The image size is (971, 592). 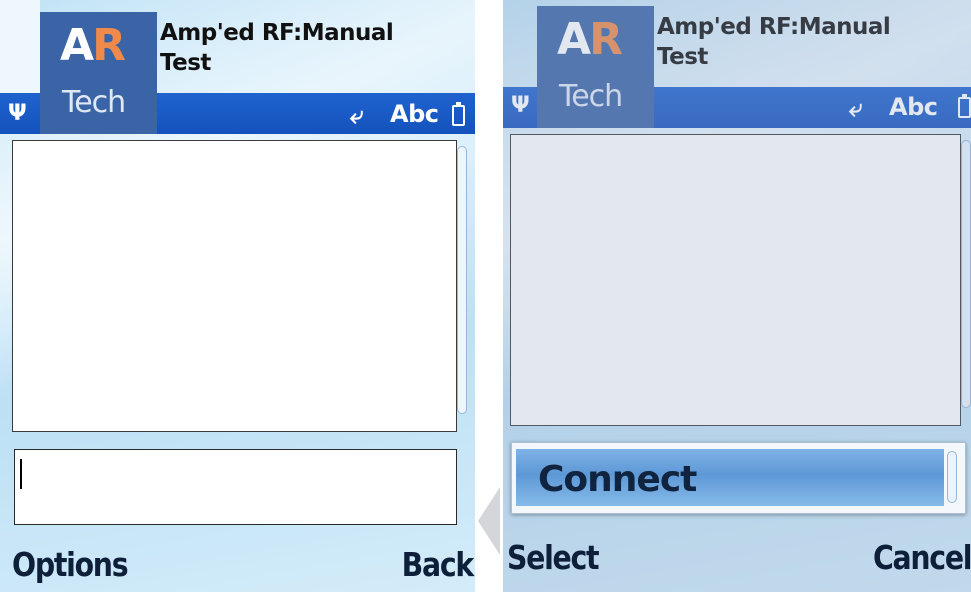 I want to click on select-softkey: Select, so click(x=553, y=557).